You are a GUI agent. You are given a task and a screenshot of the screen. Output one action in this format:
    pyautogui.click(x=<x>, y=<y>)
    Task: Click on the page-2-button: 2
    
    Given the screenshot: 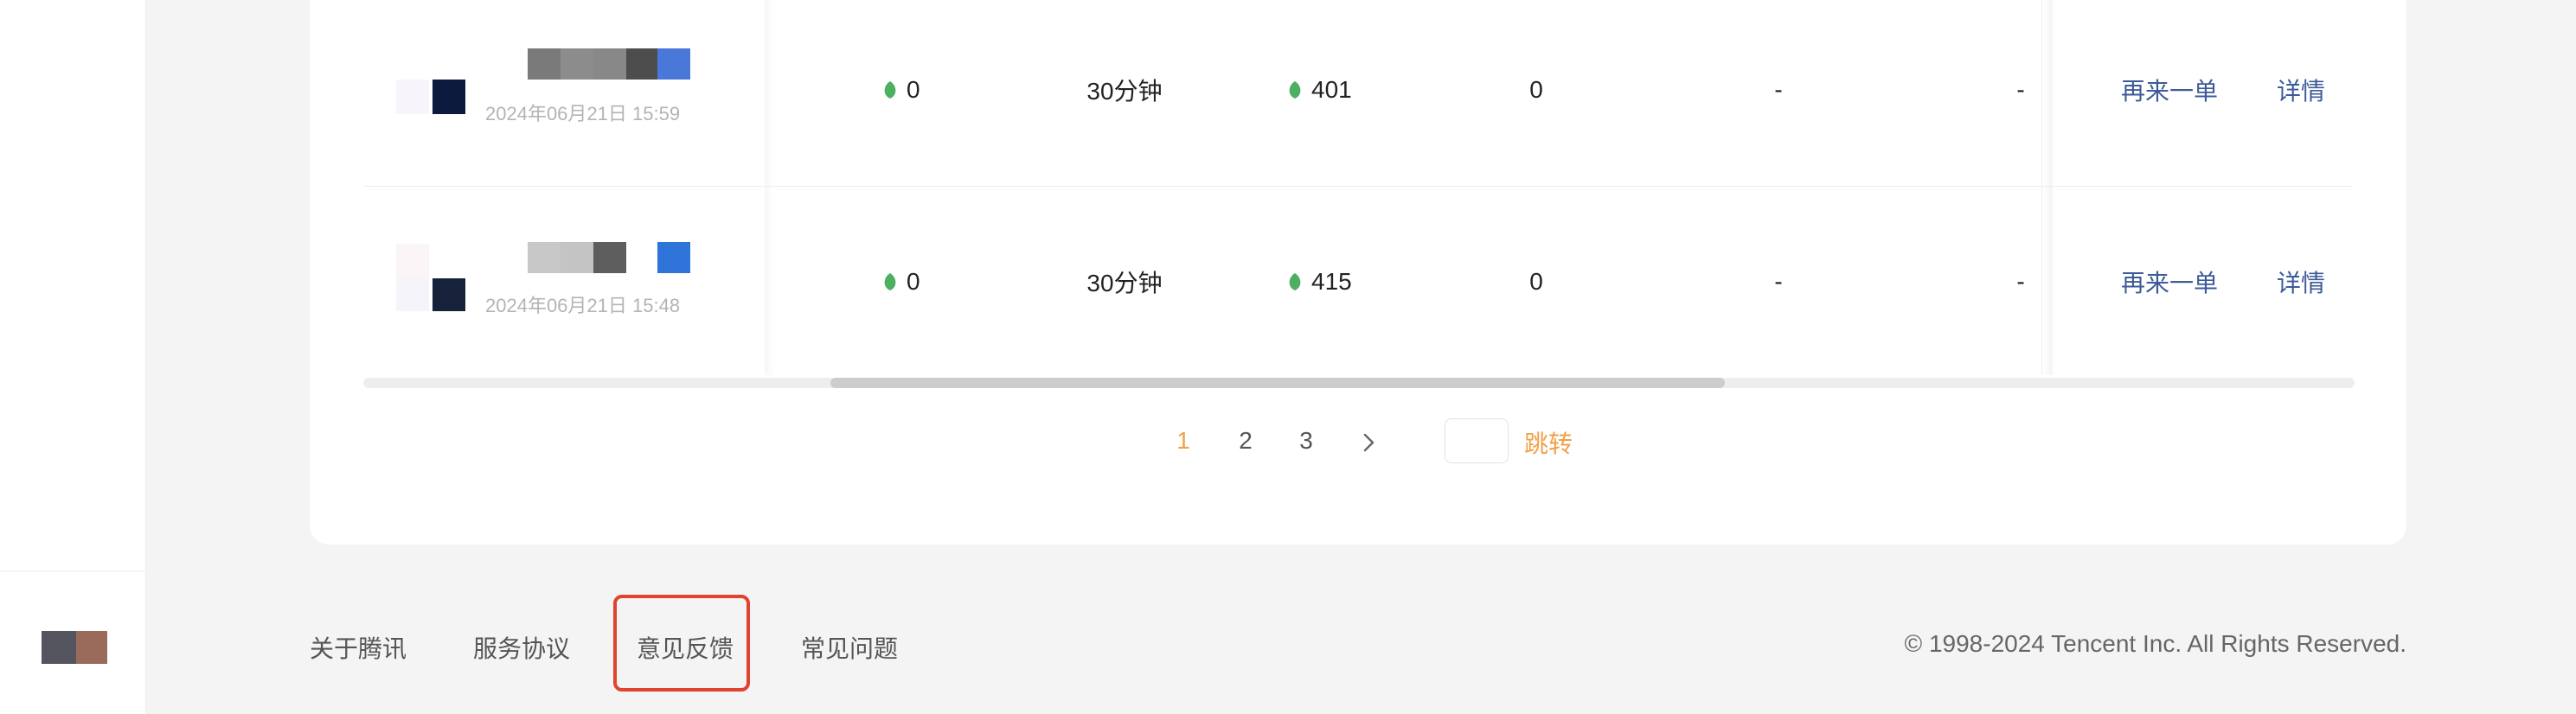 What is the action you would take?
    pyautogui.click(x=1245, y=441)
    